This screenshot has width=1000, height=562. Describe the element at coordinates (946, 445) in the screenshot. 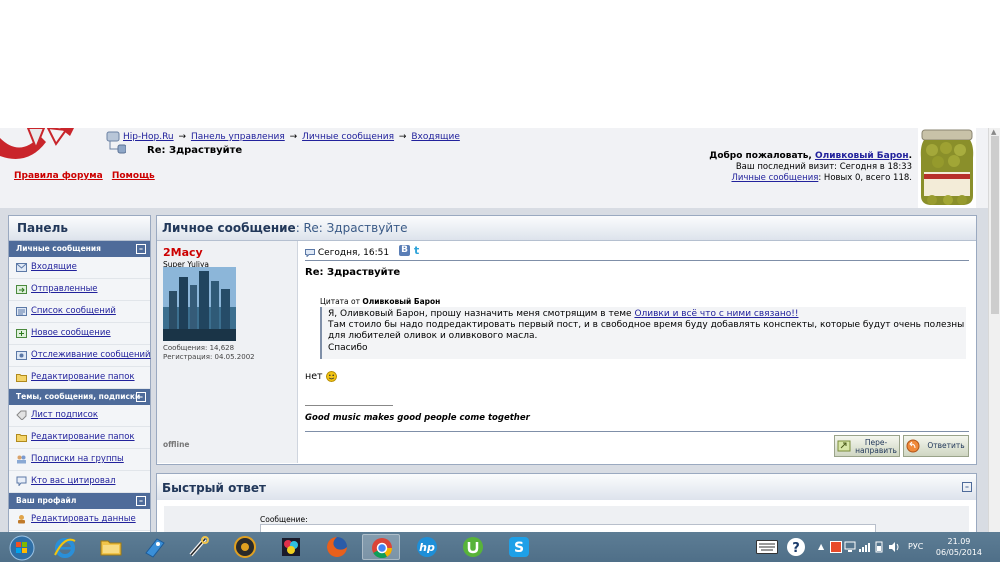

I see `reply-label: Ответить` at that location.